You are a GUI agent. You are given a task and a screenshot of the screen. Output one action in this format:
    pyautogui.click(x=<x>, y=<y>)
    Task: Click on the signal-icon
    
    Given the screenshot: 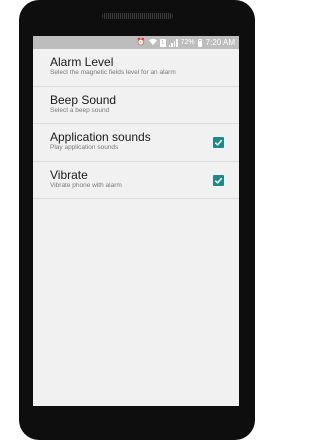 What is the action you would take?
    pyautogui.click(x=173, y=42)
    